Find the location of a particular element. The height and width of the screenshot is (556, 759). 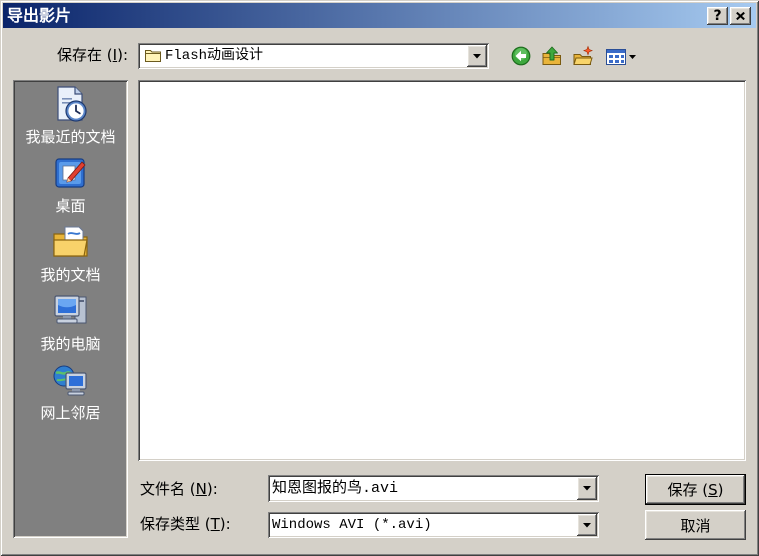

new-folder-icon is located at coordinates (583, 55).